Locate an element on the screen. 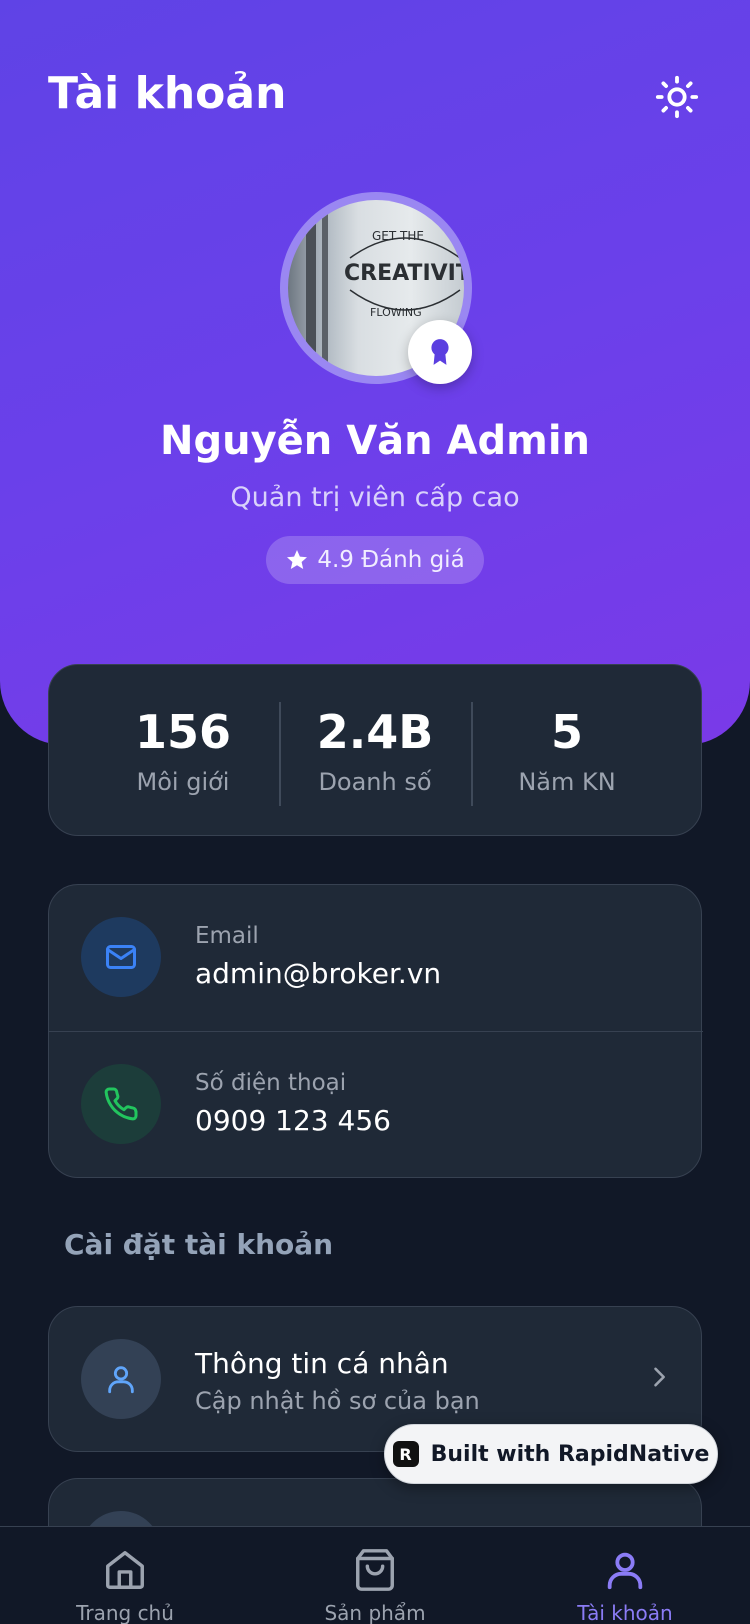  stat-experience: 5 Năm KN is located at coordinates (567, 754).